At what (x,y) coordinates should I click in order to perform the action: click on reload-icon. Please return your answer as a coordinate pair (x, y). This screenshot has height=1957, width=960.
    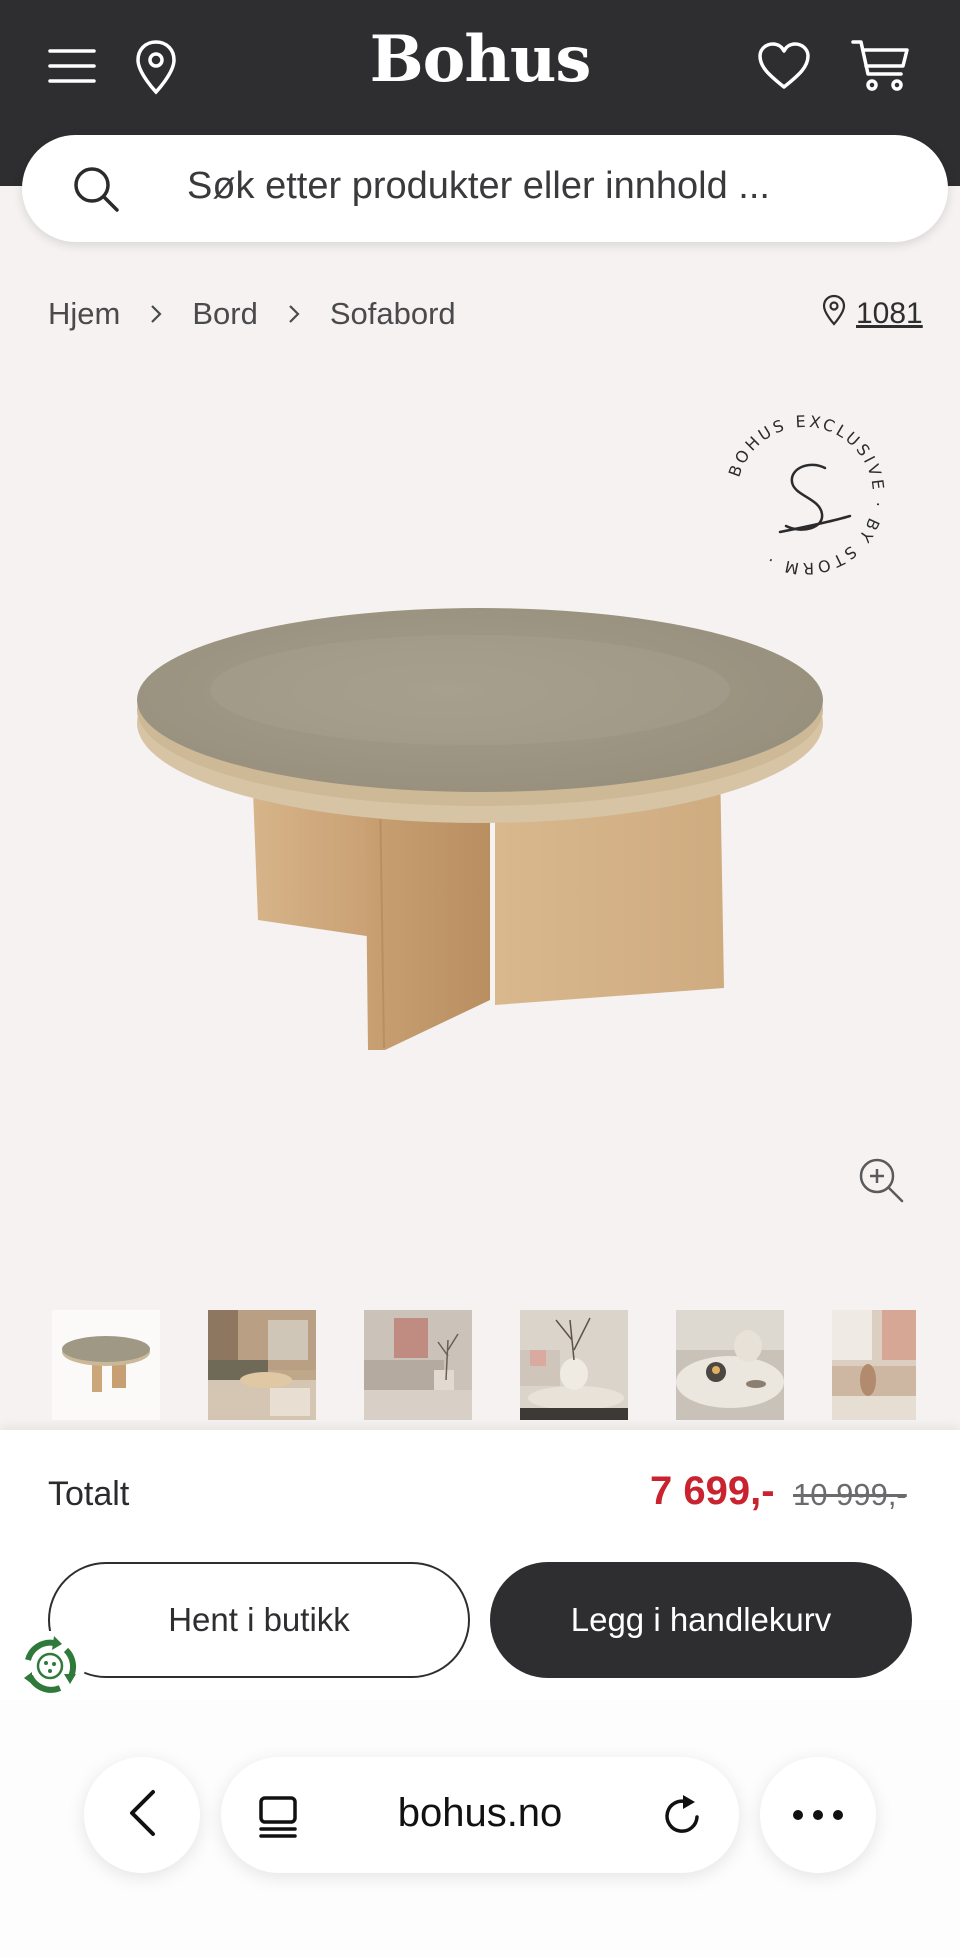
    Looking at the image, I should click on (683, 1818).